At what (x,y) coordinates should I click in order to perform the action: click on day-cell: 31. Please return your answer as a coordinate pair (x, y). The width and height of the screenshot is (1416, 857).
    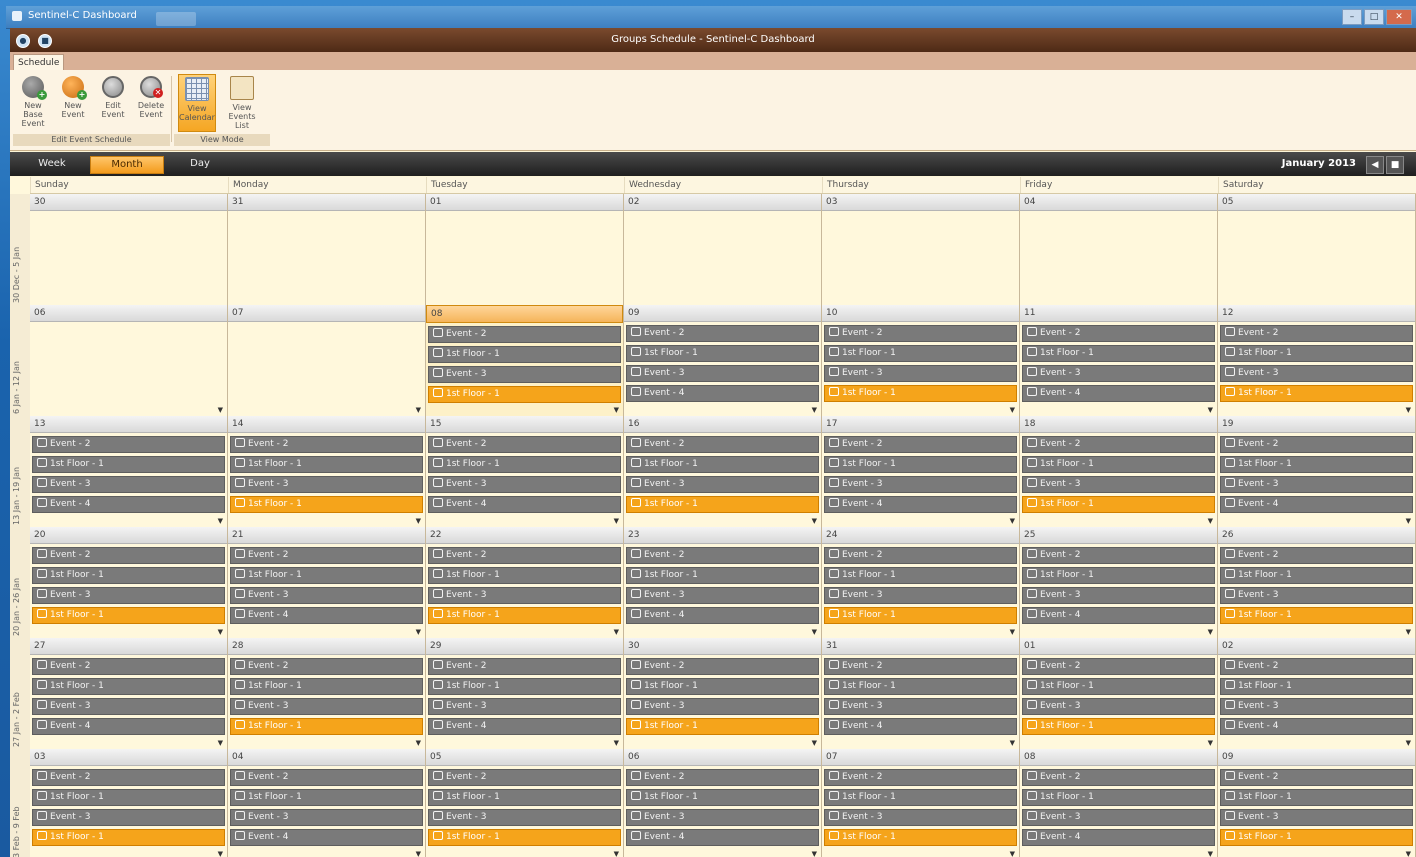
    Looking at the image, I should click on (327, 249).